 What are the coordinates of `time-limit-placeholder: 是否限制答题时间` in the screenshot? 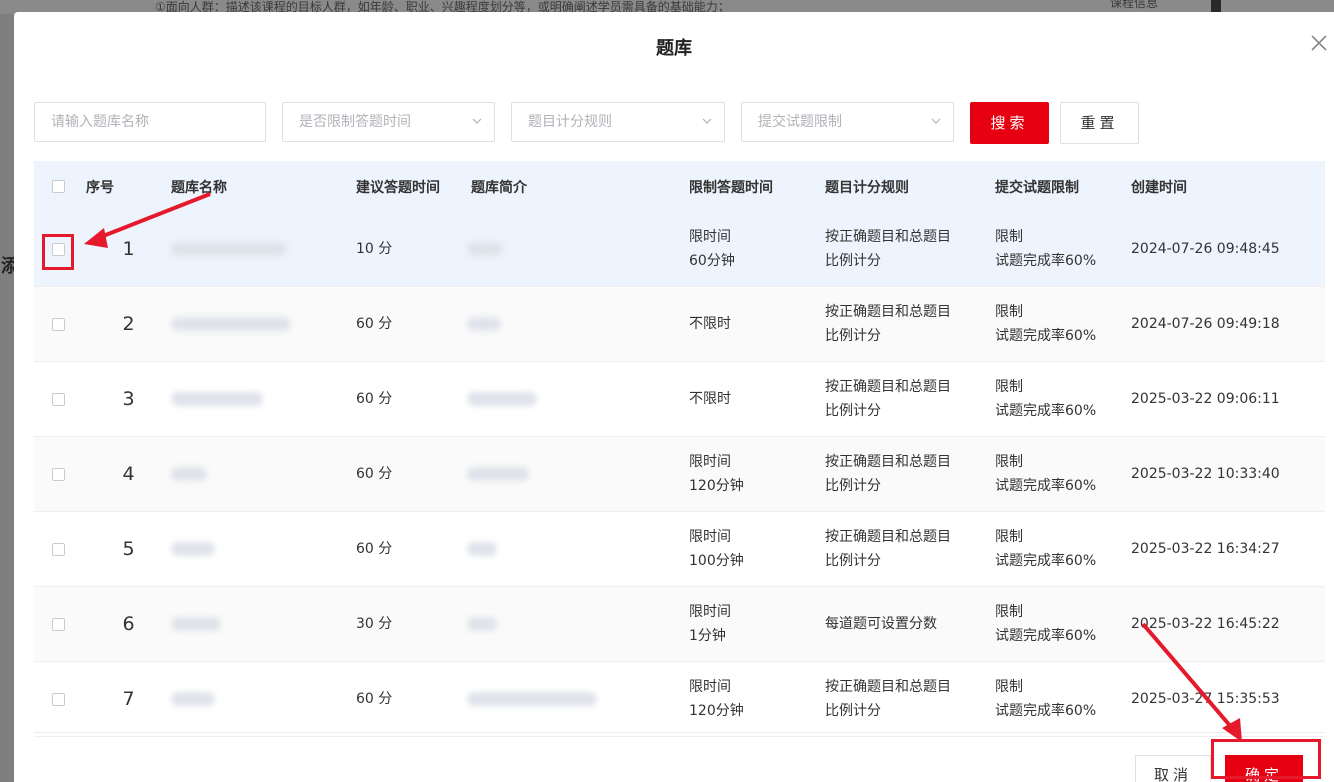 It's located at (355, 122).